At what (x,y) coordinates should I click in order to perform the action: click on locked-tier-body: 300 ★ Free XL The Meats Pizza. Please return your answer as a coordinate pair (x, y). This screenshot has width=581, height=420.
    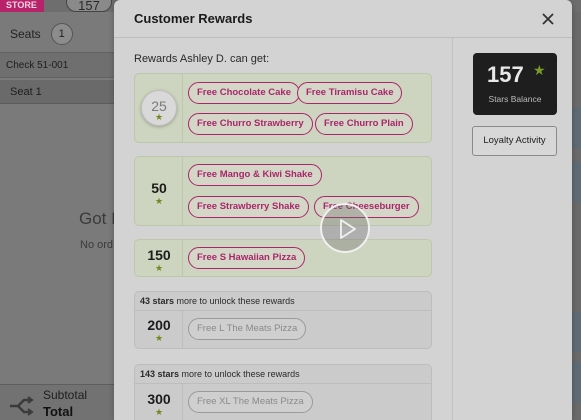
    Looking at the image, I should click on (283, 402).